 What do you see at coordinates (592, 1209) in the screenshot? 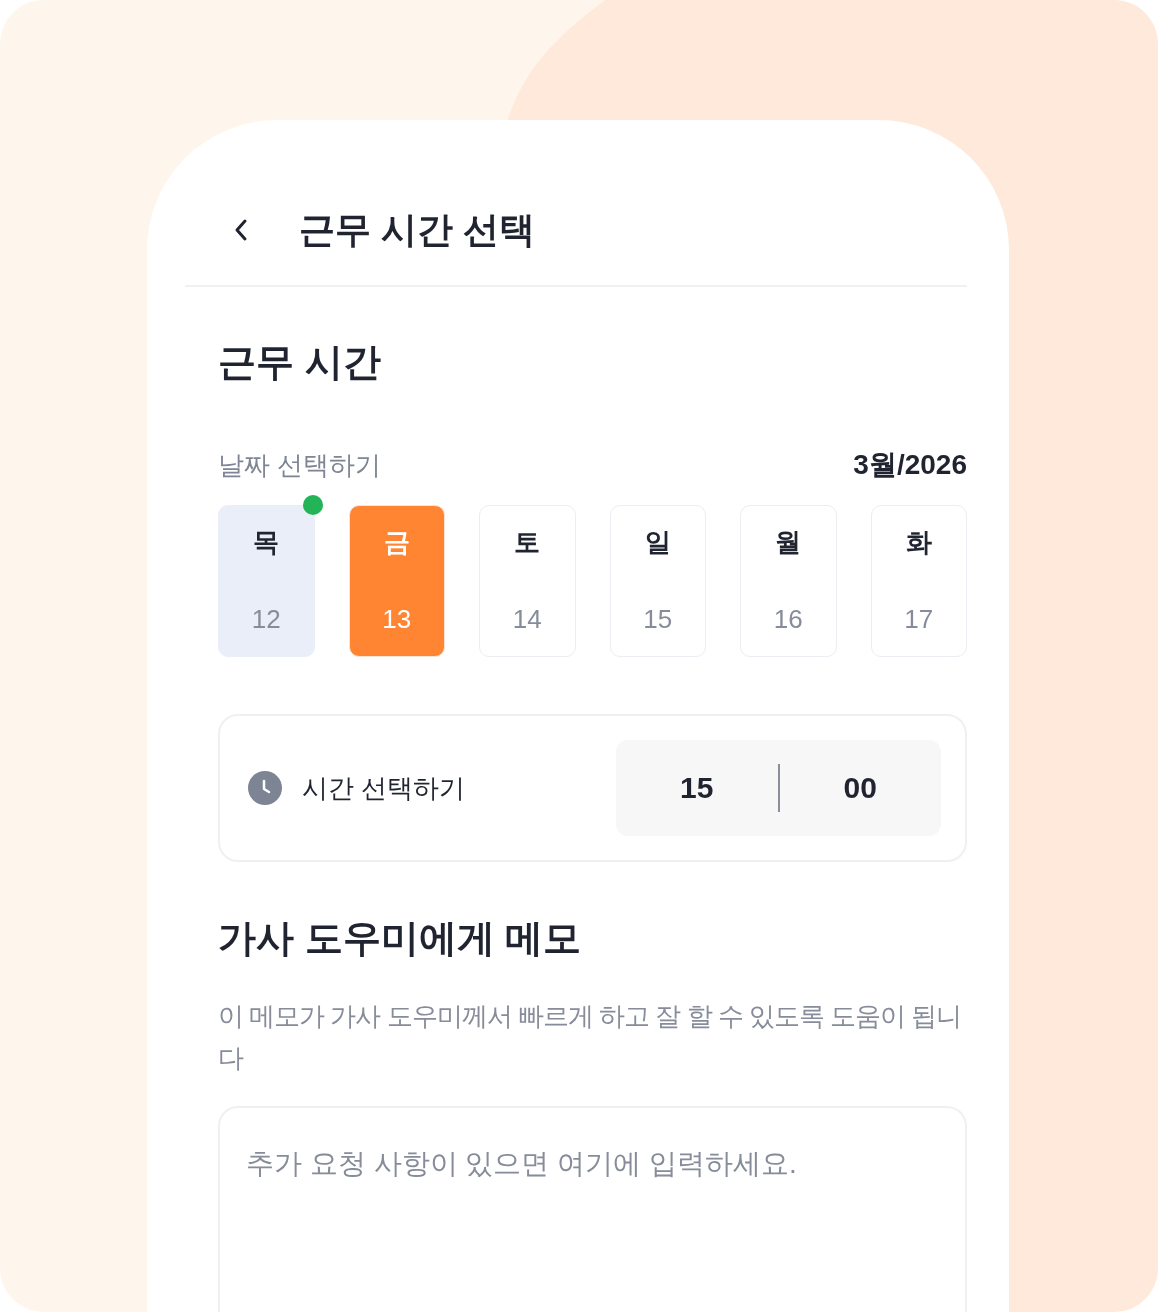
I see `memo-field: 추가 요청 사항이 있으면 여기에 입력하세요.` at bounding box center [592, 1209].